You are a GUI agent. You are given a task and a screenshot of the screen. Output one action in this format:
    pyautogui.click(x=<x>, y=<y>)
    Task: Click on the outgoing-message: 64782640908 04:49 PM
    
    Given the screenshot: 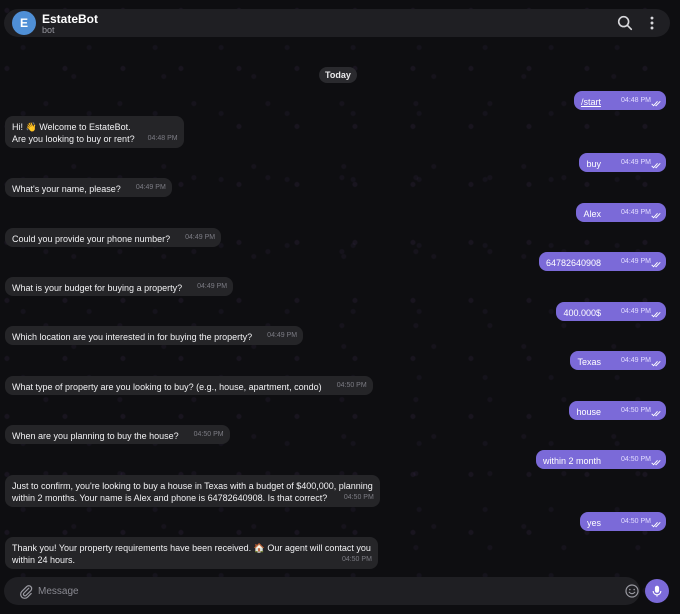 What is the action you would take?
    pyautogui.click(x=602, y=261)
    